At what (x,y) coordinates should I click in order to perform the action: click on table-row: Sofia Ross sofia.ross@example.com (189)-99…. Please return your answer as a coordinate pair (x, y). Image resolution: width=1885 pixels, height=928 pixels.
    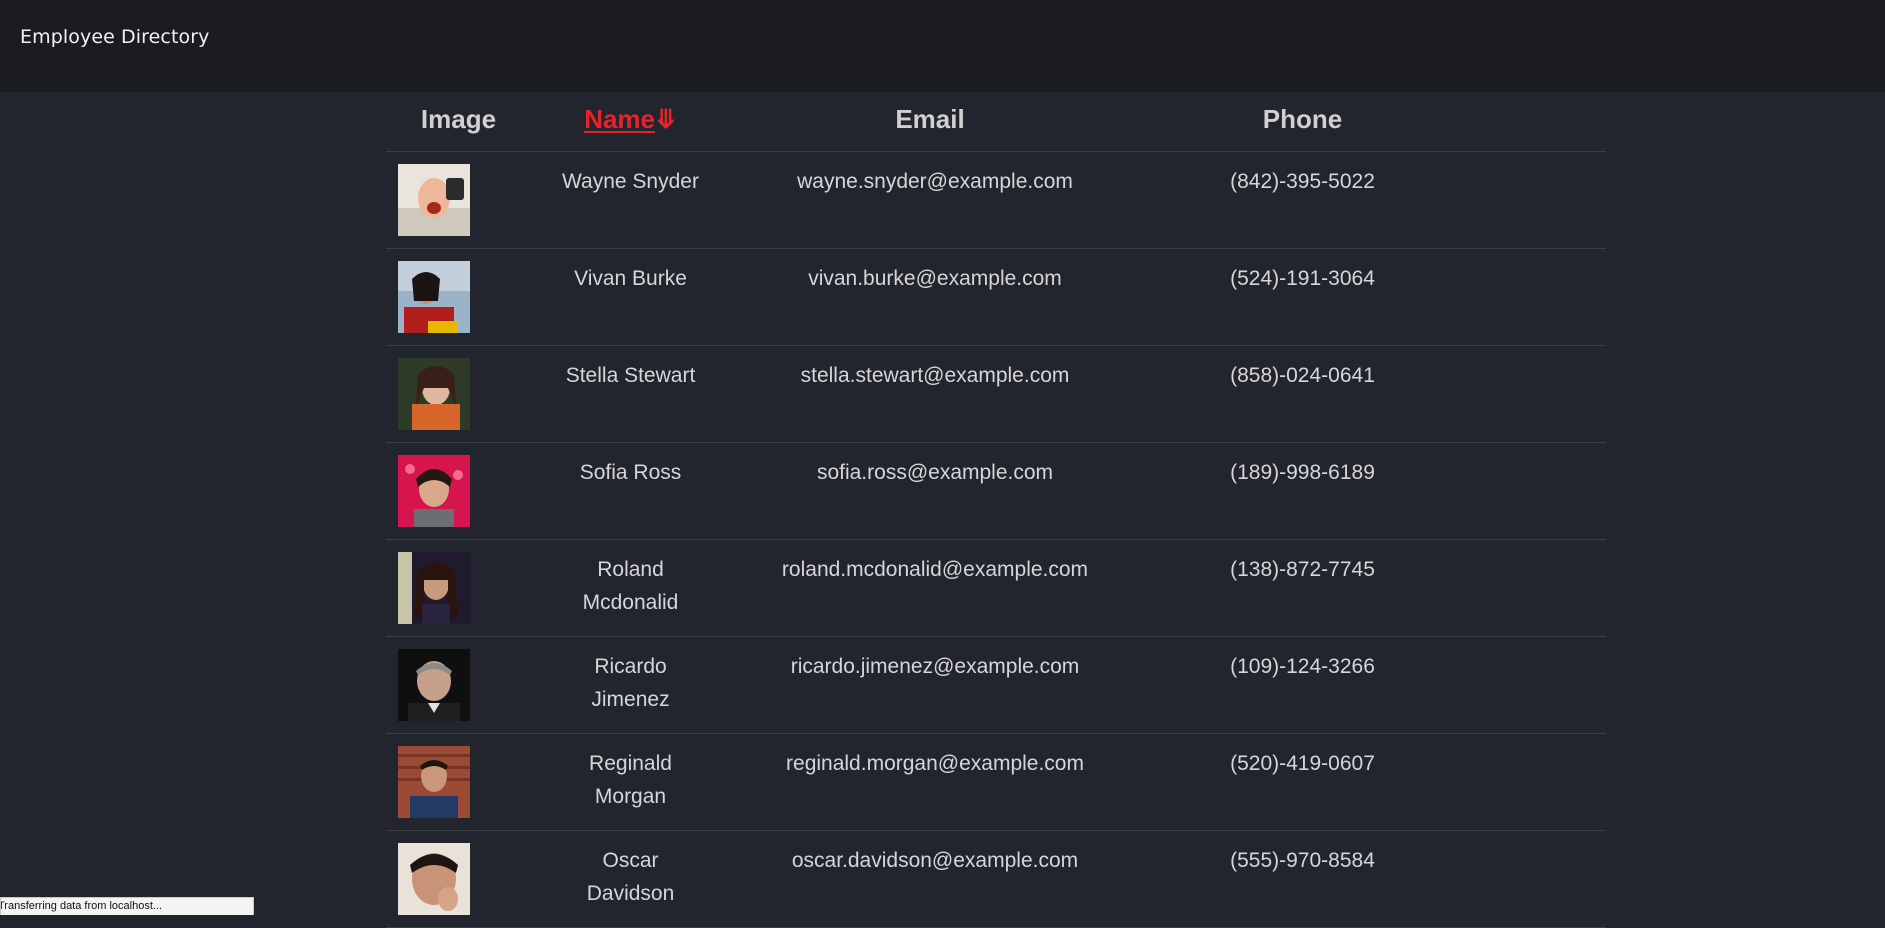
    Looking at the image, I should click on (996, 491).